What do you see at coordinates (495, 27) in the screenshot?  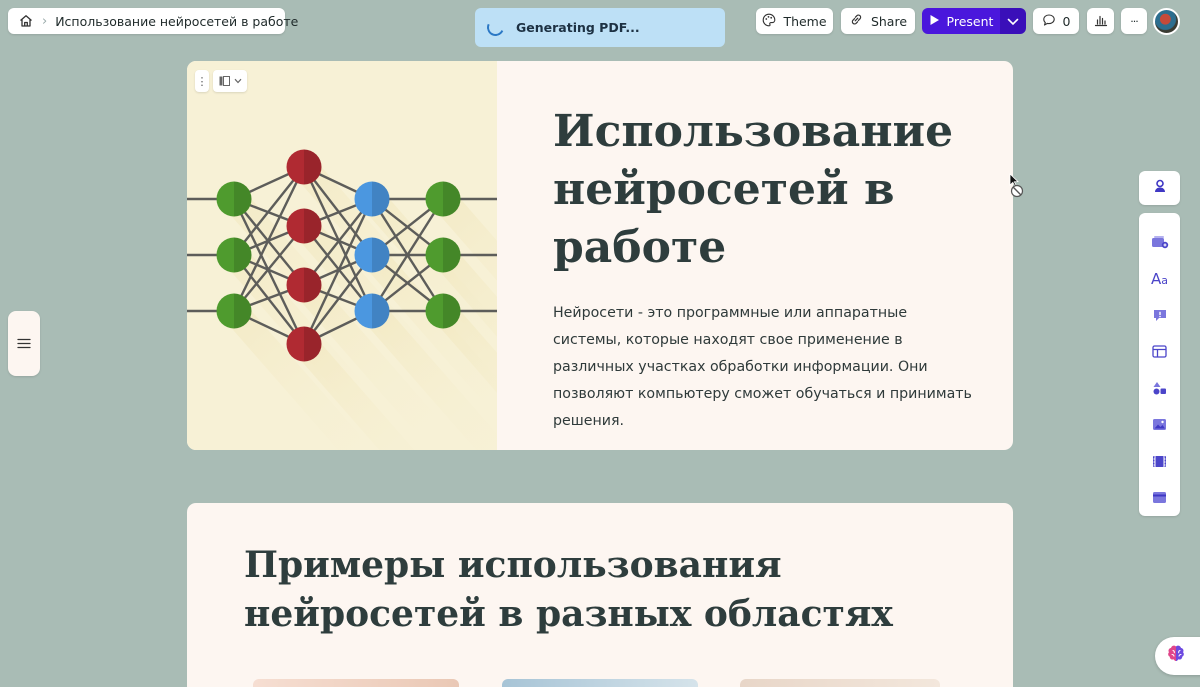 I see `loading-spinner-icon` at bounding box center [495, 27].